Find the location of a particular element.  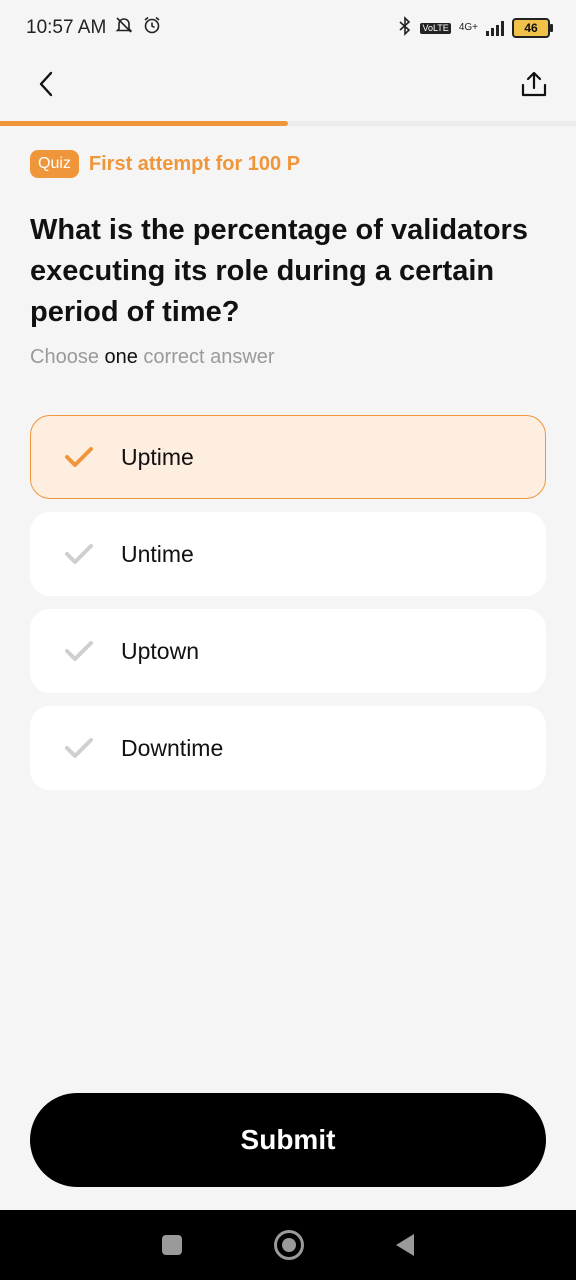

volte-badge: VoLTE is located at coordinates (435, 28).